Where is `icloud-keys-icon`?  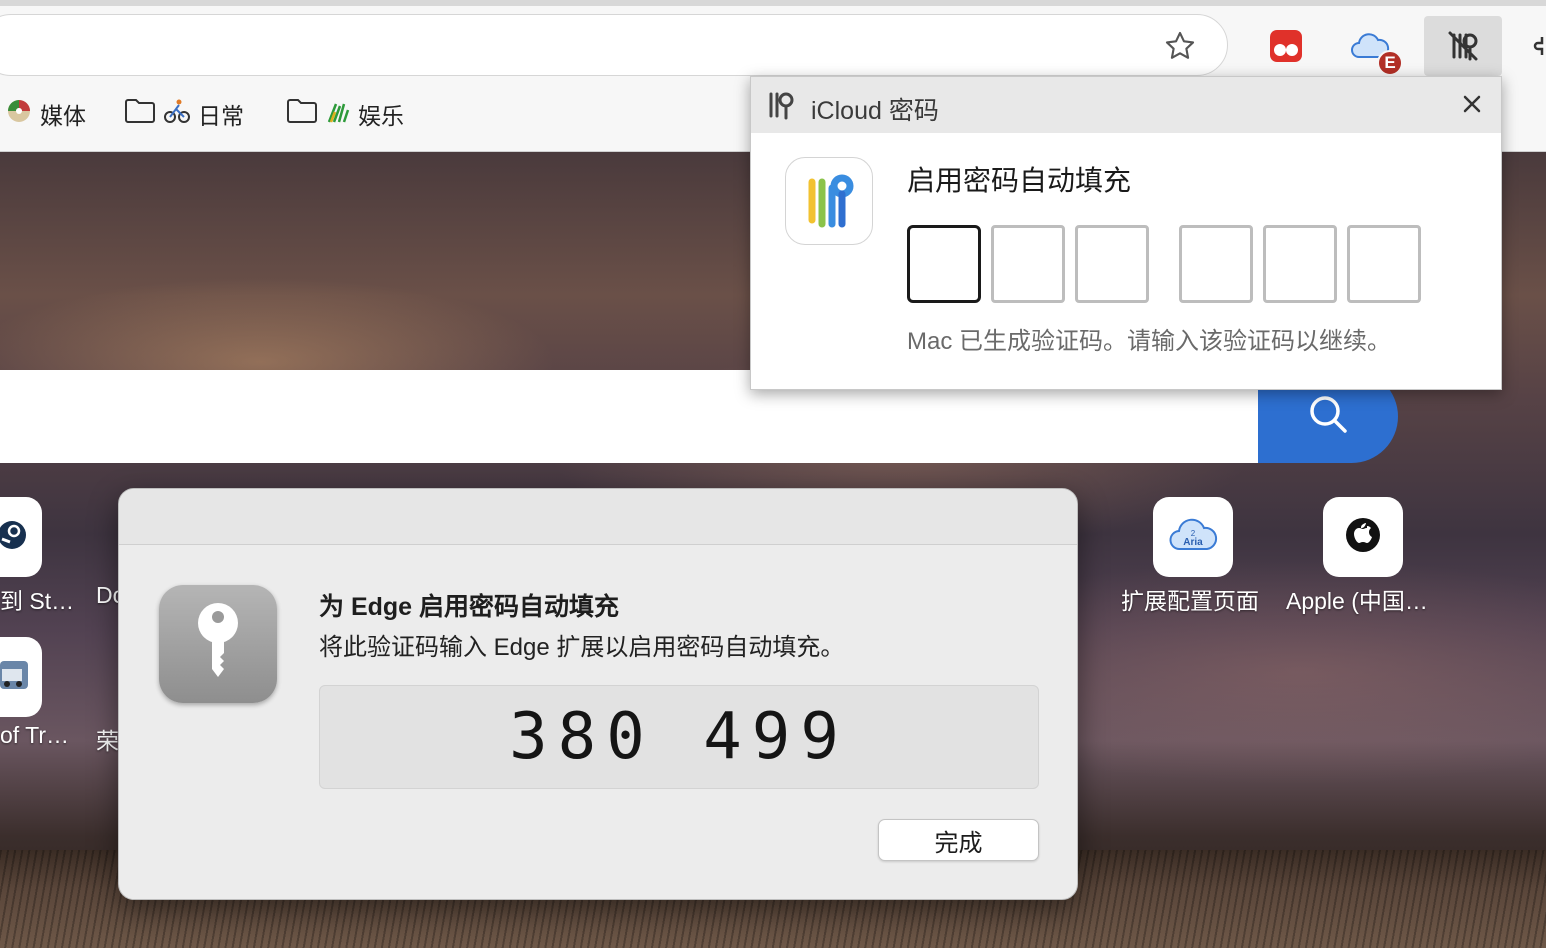 icloud-keys-icon is located at coordinates (781, 107).